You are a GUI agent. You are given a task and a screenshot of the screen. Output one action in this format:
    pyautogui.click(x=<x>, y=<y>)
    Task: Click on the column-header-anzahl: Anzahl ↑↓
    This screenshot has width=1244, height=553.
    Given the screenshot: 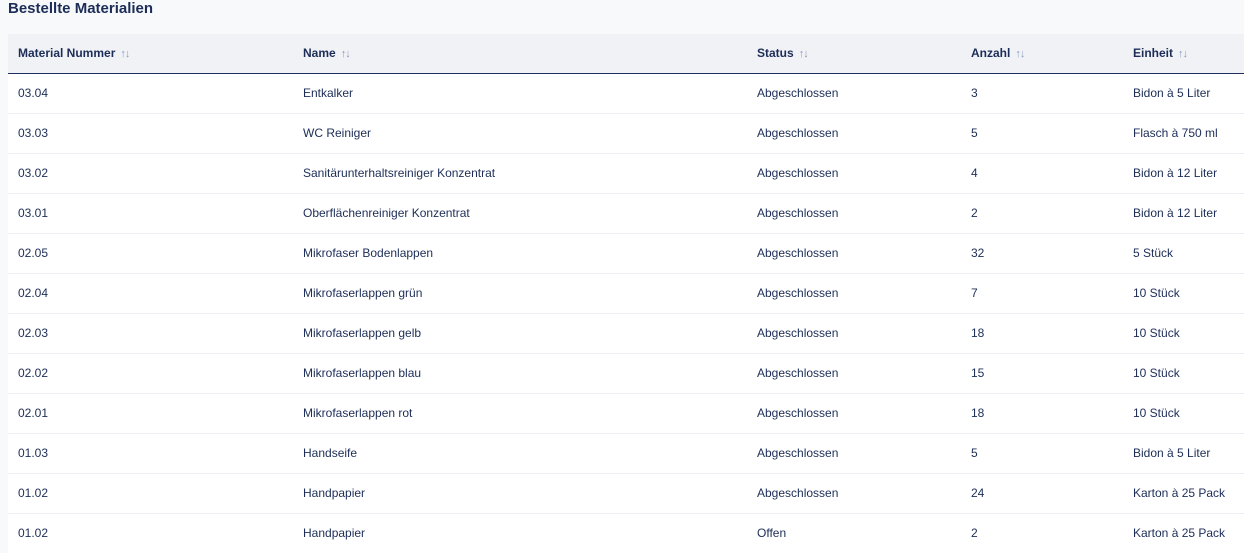 What is the action you would take?
    pyautogui.click(x=1042, y=54)
    